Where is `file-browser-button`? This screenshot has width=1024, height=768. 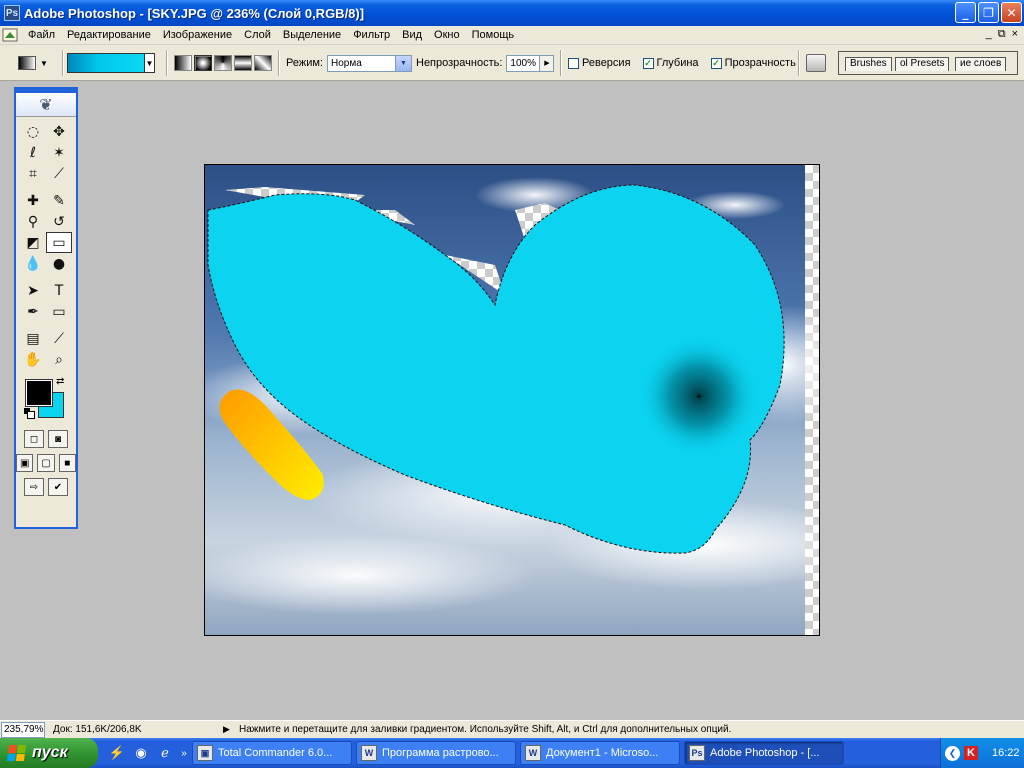 file-browser-button is located at coordinates (818, 63).